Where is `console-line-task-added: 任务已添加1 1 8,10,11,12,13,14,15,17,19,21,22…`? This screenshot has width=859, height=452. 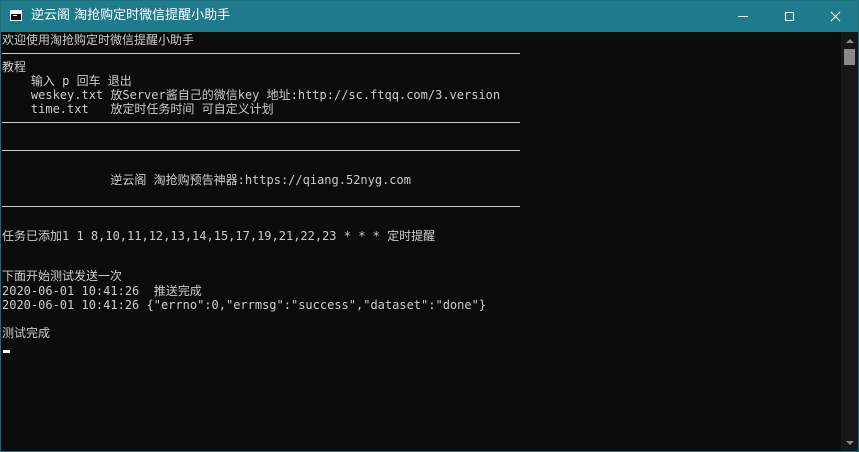
console-line-task-added: 任务已添加1 1 8,10,11,12,13,14,15,17,19,21,22… is located at coordinates (219, 236).